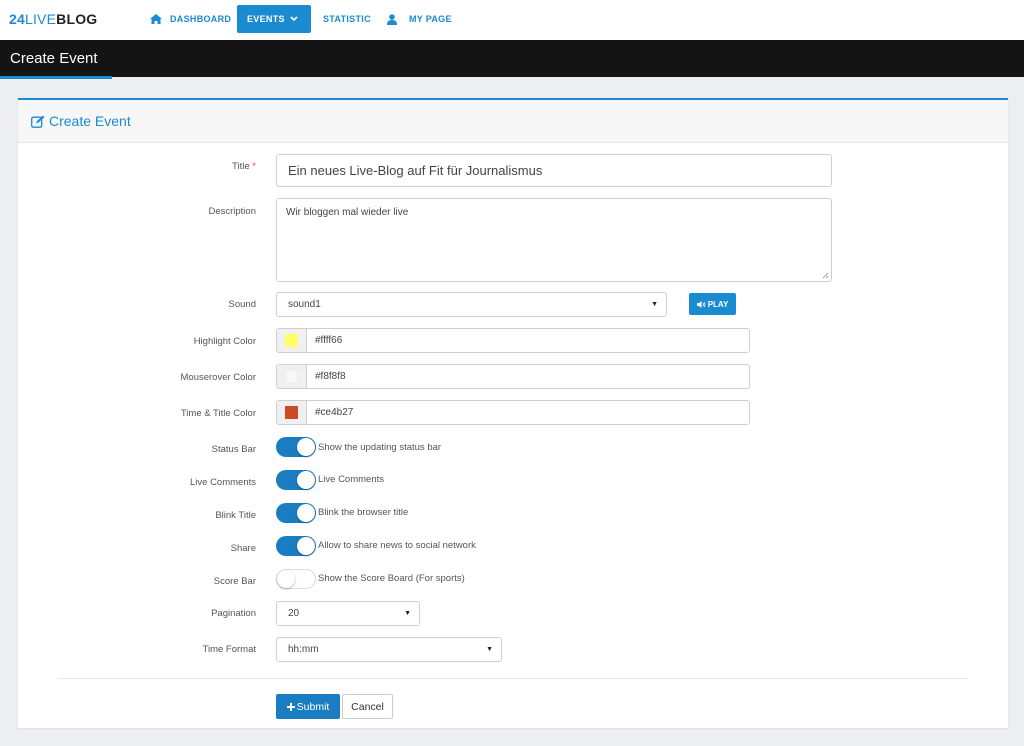  I want to click on page-title: Create Event, so click(54, 58).